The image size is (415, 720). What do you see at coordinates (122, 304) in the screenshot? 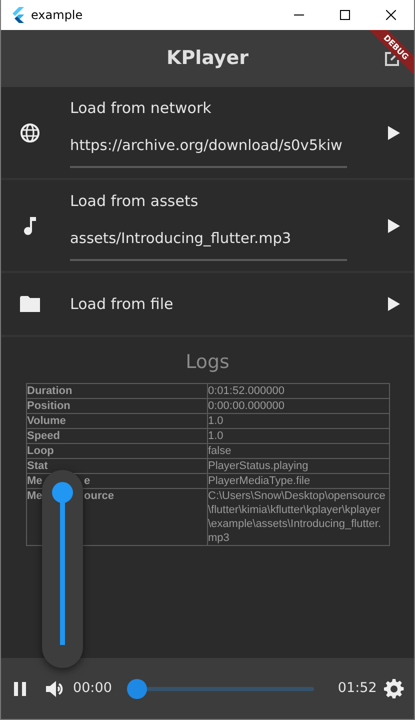
I see `source-title: Load from file` at bounding box center [122, 304].